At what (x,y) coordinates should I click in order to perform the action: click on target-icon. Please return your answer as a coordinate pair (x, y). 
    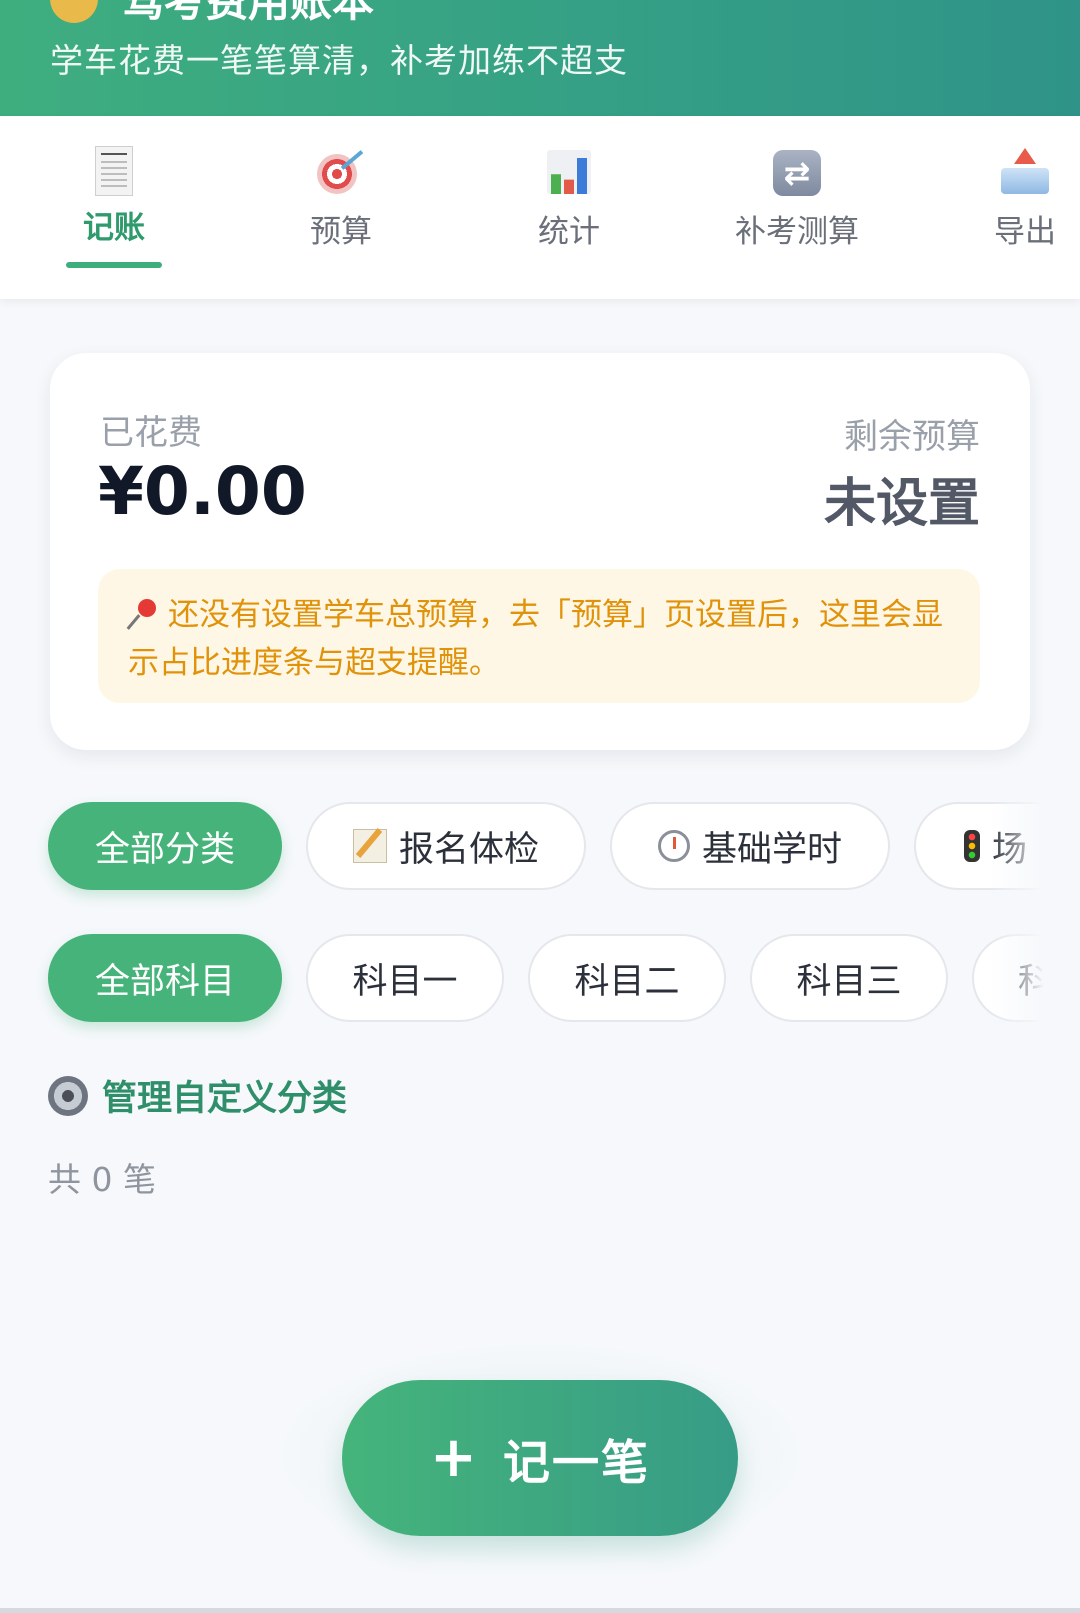
    Looking at the image, I should click on (341, 172).